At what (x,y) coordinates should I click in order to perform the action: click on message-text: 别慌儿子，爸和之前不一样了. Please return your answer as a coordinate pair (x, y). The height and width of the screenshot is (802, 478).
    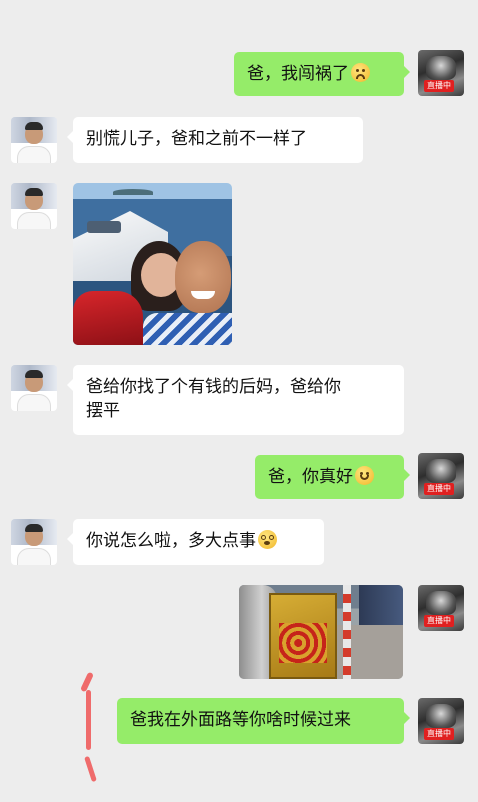
    Looking at the image, I should click on (196, 139).